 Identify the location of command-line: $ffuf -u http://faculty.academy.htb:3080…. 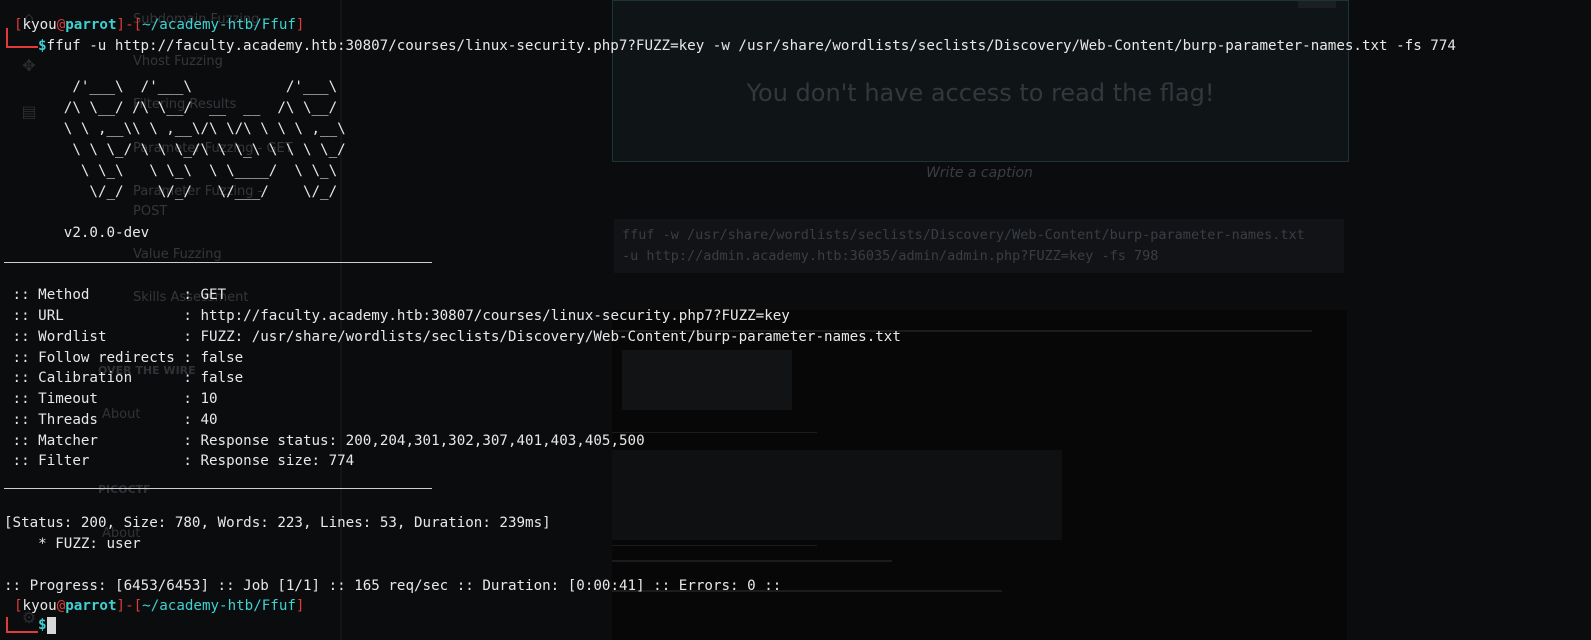
(747, 46).